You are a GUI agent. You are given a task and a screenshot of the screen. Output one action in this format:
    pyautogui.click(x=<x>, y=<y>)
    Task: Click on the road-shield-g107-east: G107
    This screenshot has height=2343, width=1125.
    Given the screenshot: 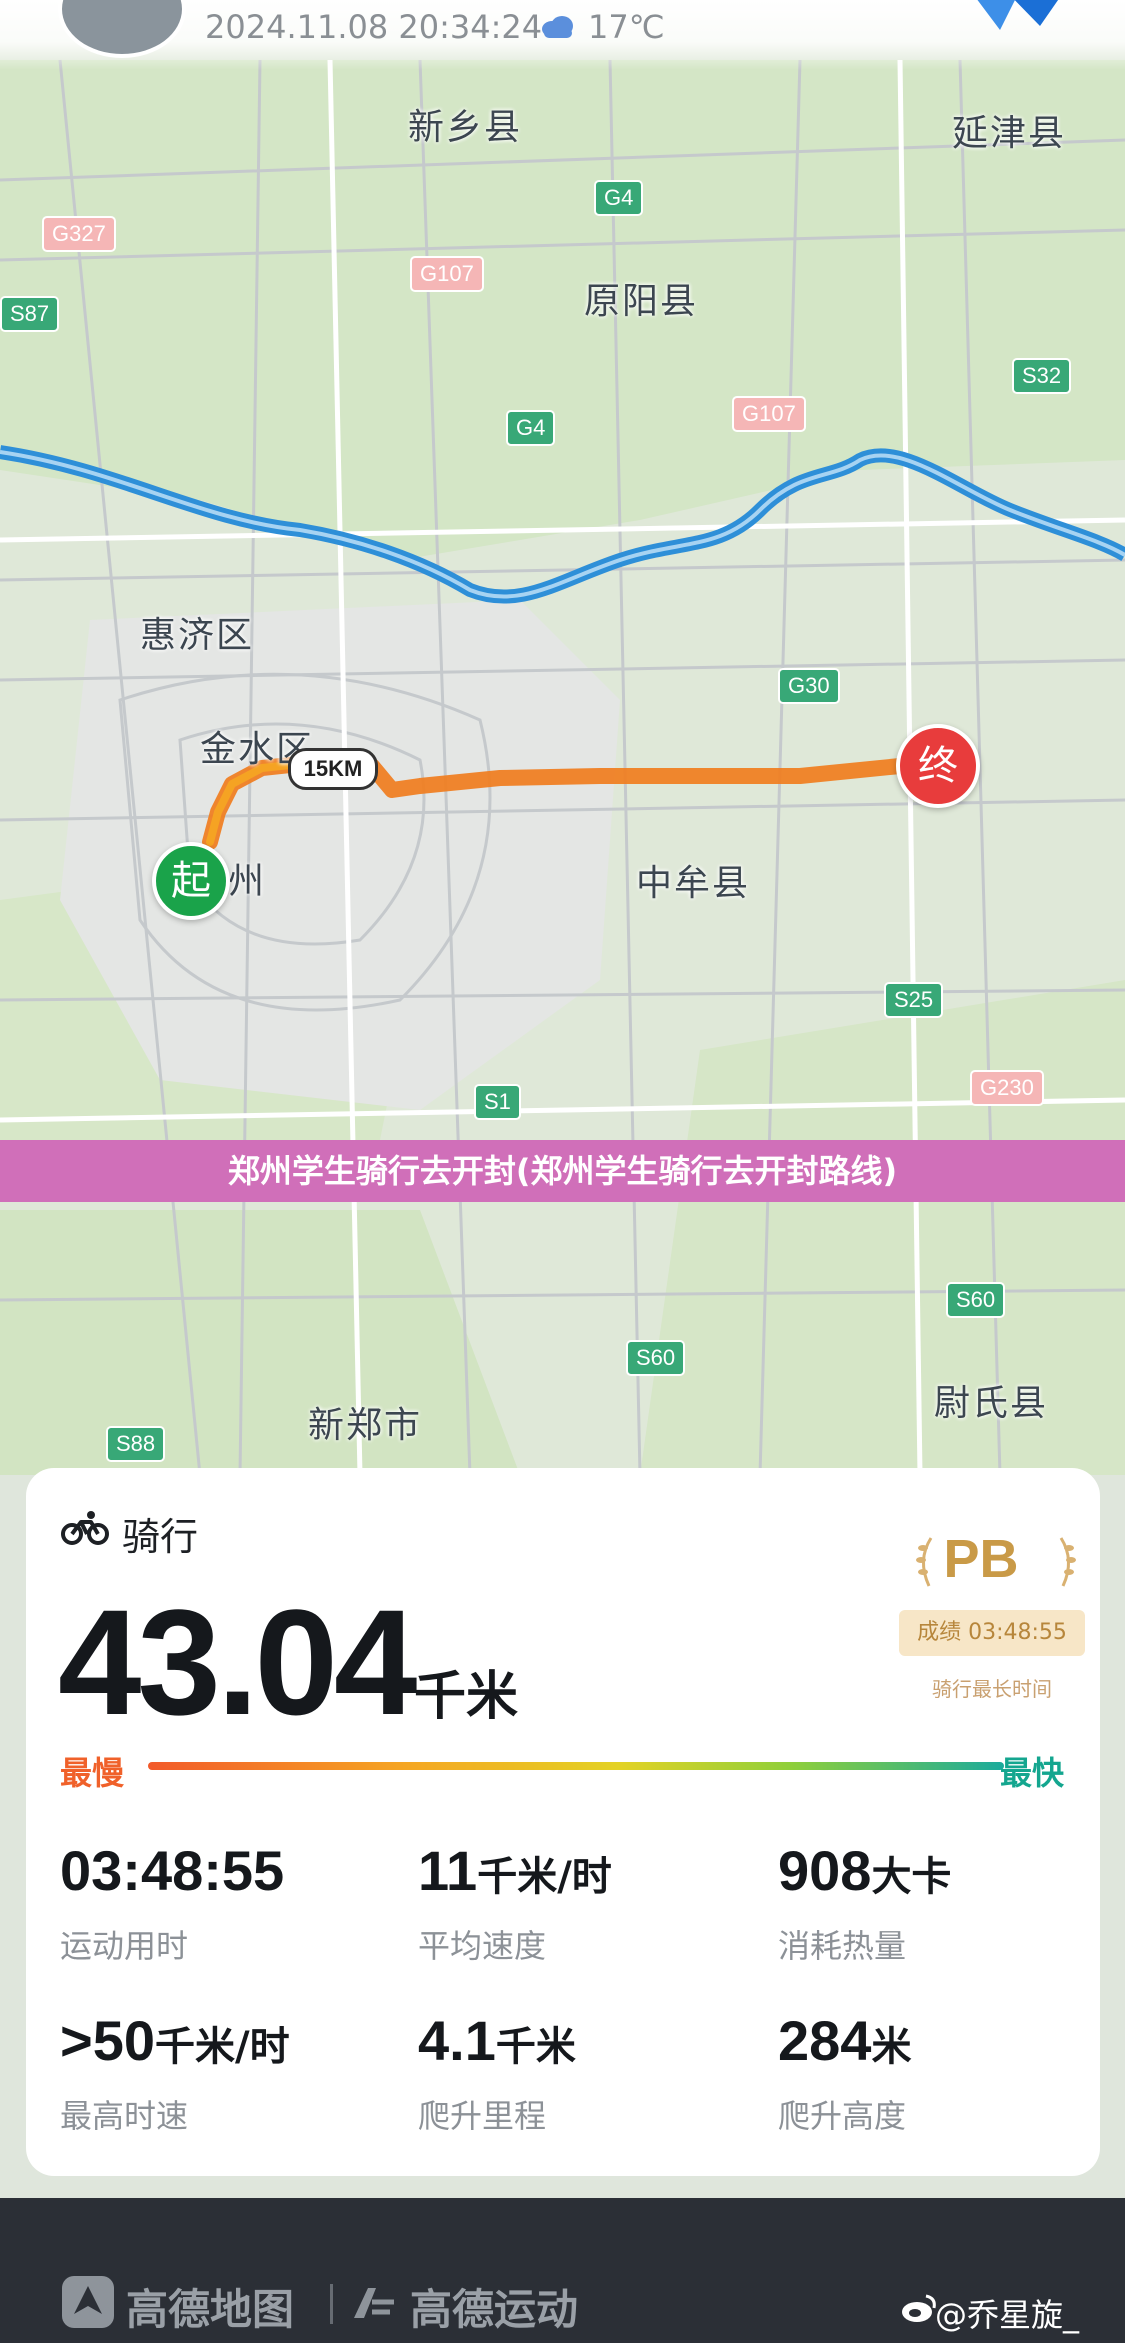 What is the action you would take?
    pyautogui.click(x=769, y=414)
    